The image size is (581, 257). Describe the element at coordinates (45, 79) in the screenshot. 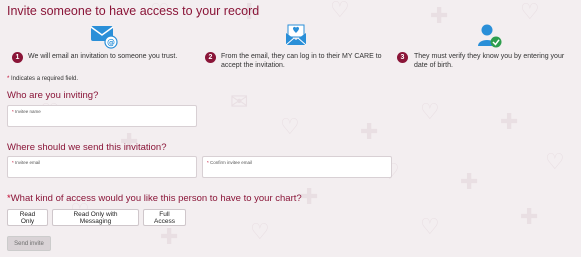

I see `required-note-text: Indicates a required field.` at that location.